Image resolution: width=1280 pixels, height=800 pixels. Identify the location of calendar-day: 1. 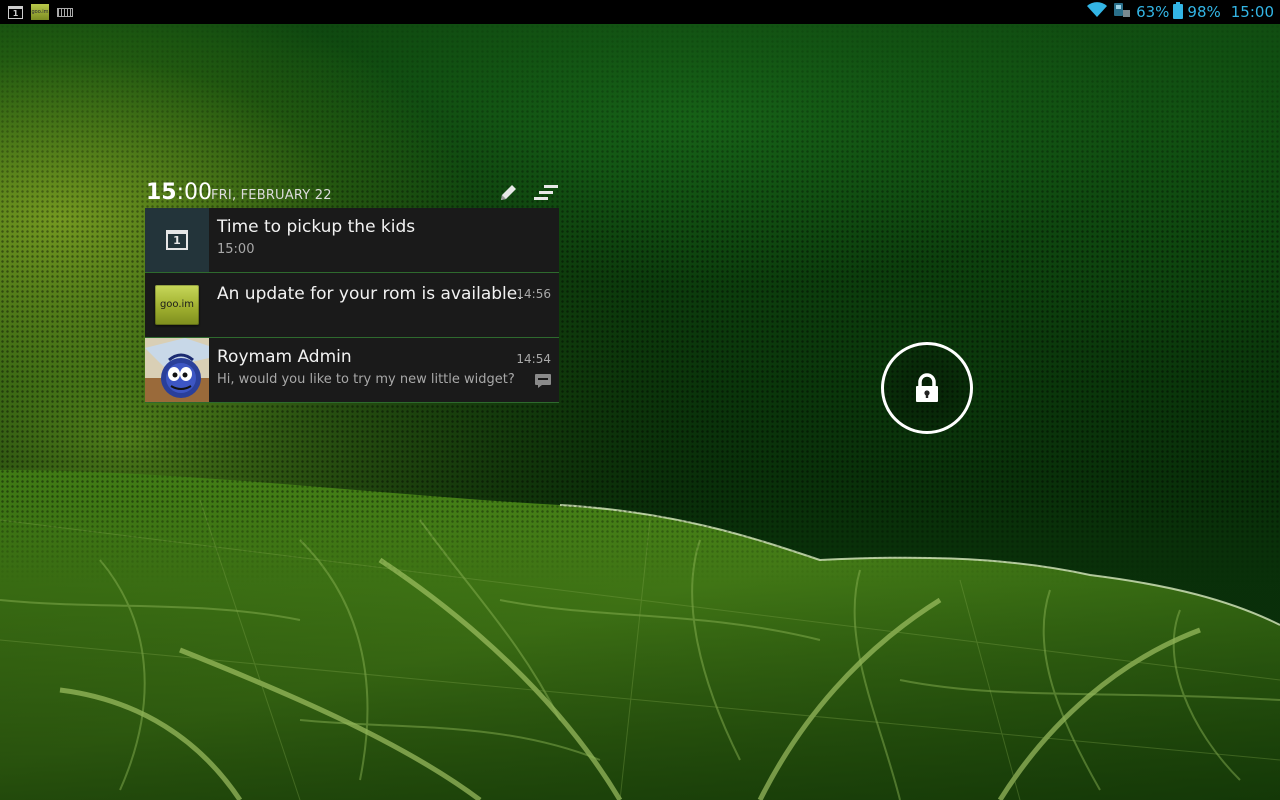
(177, 240).